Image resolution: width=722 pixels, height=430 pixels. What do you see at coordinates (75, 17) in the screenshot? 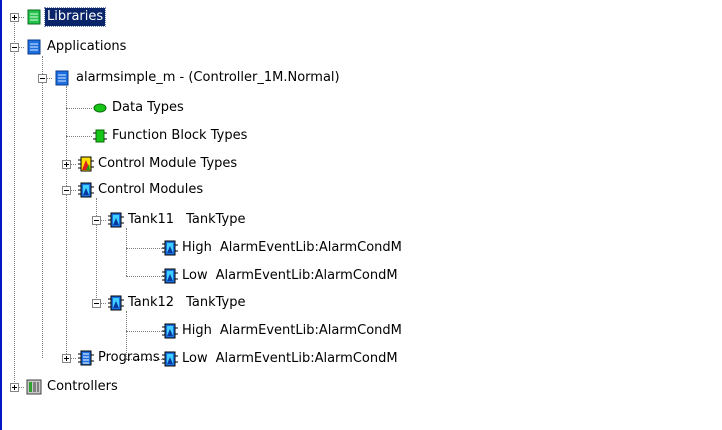
I see `tree-item-libraries: Libraries` at bounding box center [75, 17].